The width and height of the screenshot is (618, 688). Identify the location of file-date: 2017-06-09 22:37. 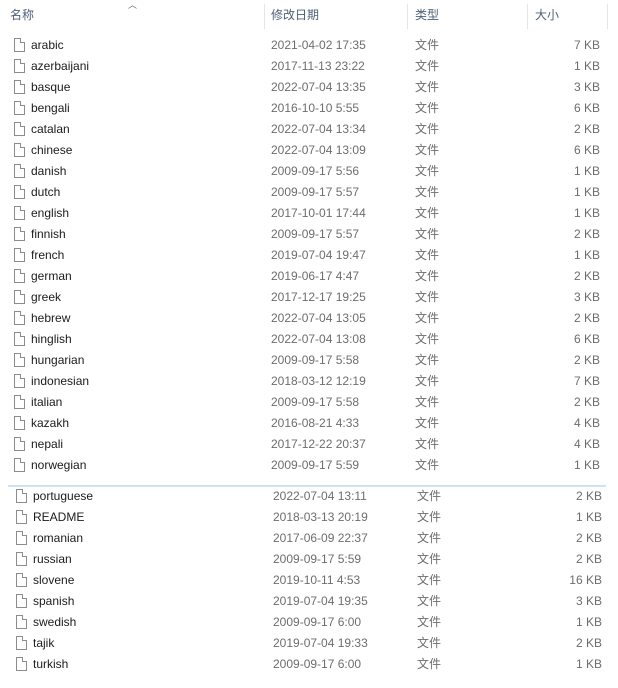
(320, 538).